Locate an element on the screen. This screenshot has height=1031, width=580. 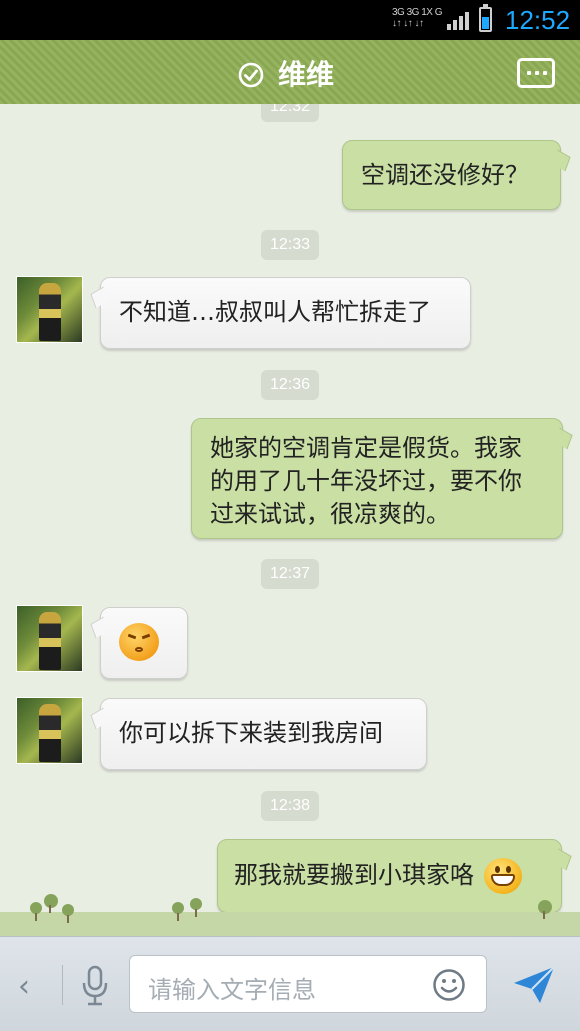
battery-icon is located at coordinates (485, 18).